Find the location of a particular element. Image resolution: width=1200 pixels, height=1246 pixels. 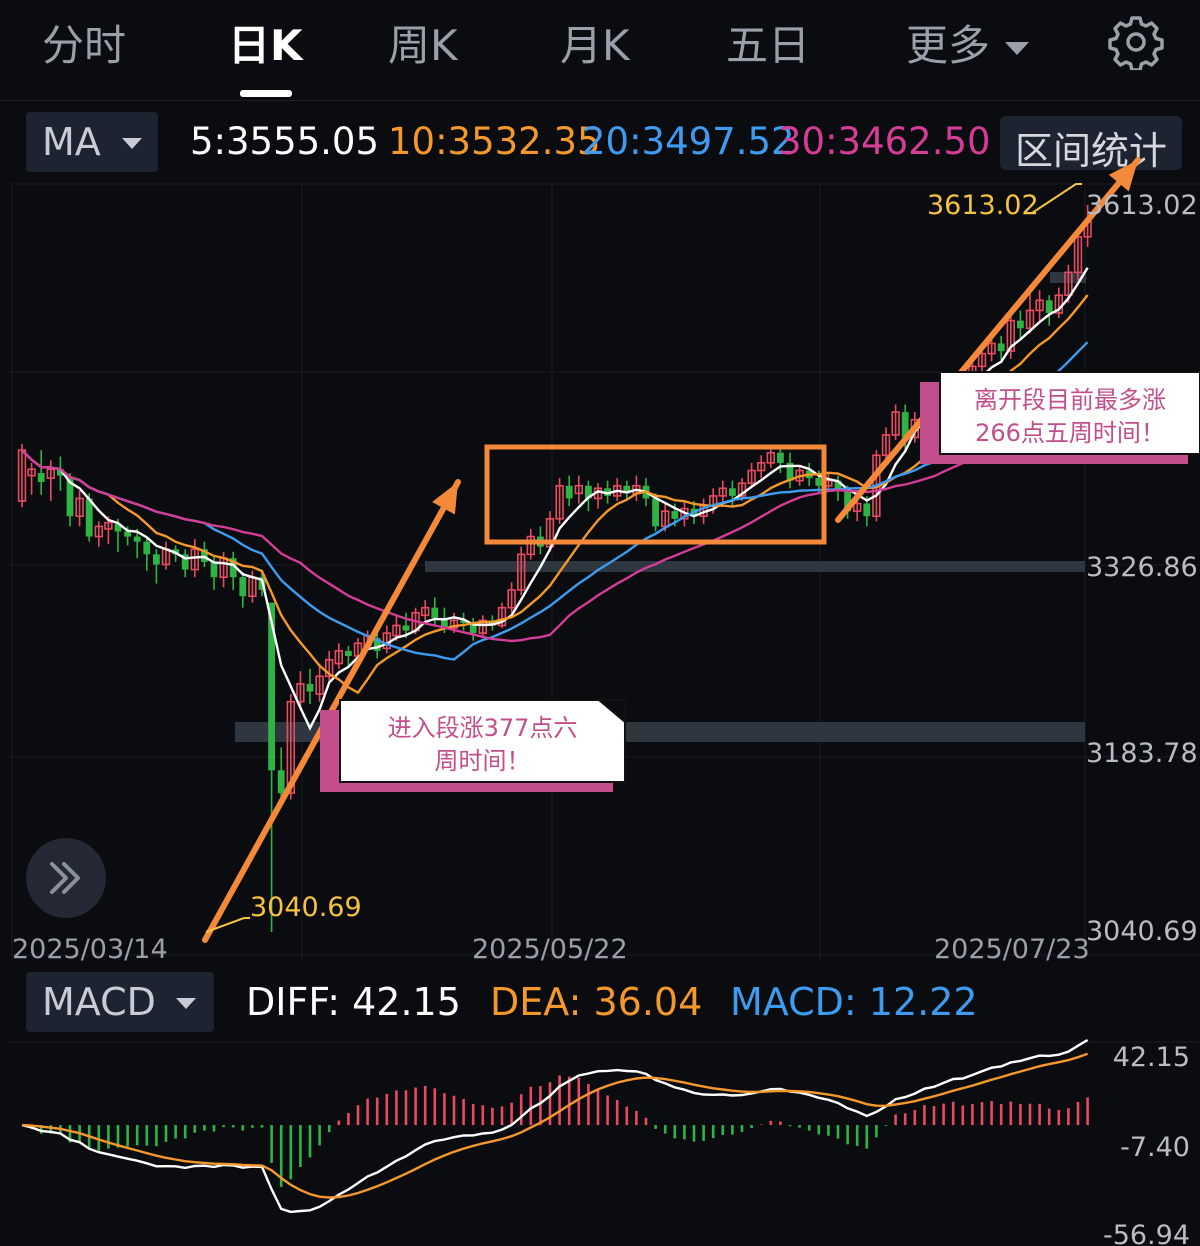

price-tick-label: 3040.69 is located at coordinates (1142, 931).